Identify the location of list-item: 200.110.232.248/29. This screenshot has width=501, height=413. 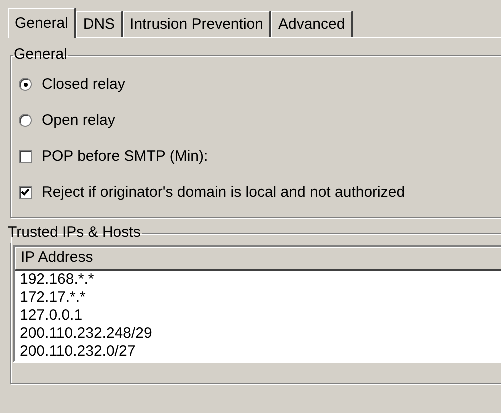
(258, 333).